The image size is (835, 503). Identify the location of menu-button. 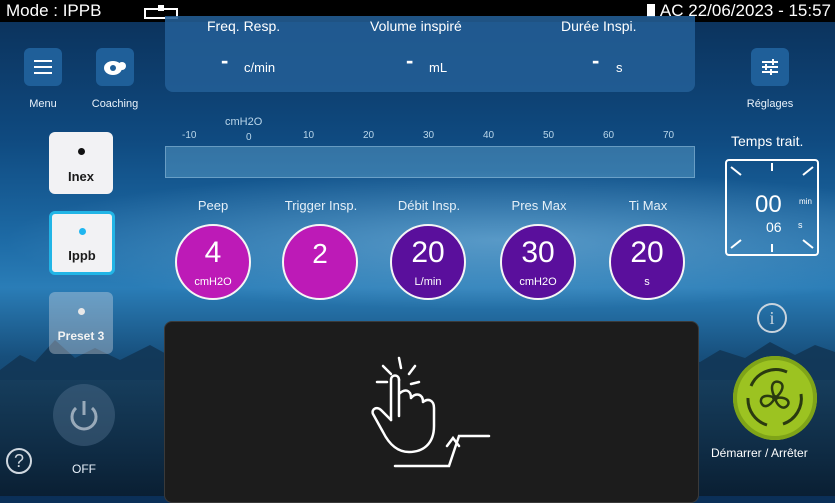
(43, 67).